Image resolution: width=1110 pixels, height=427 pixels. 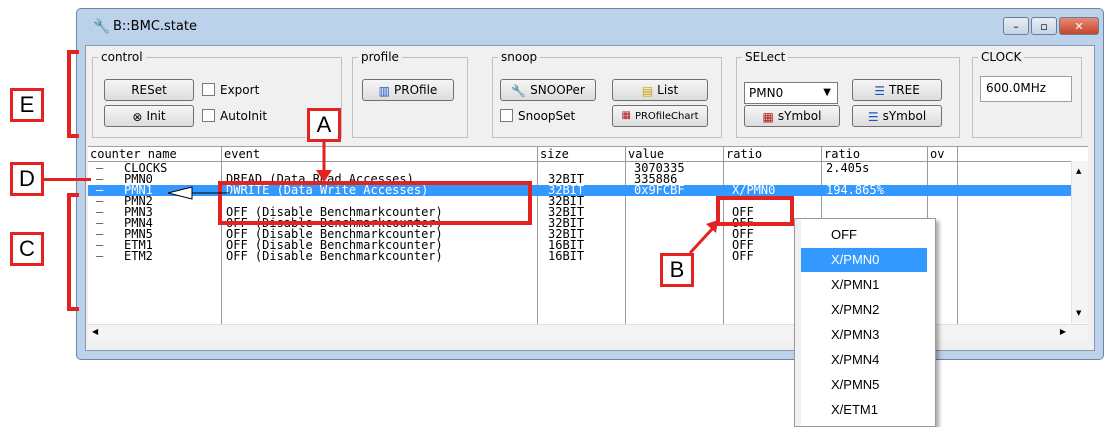 I want to click on annotation-arrow-b, so click(x=701, y=240).